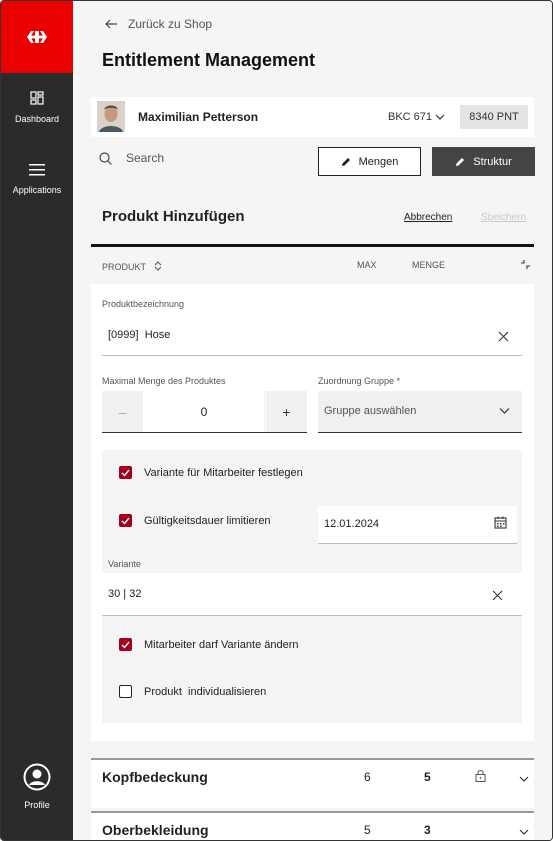 This screenshot has width=553, height=841. I want to click on struktur-button: Struktur, so click(483, 161).